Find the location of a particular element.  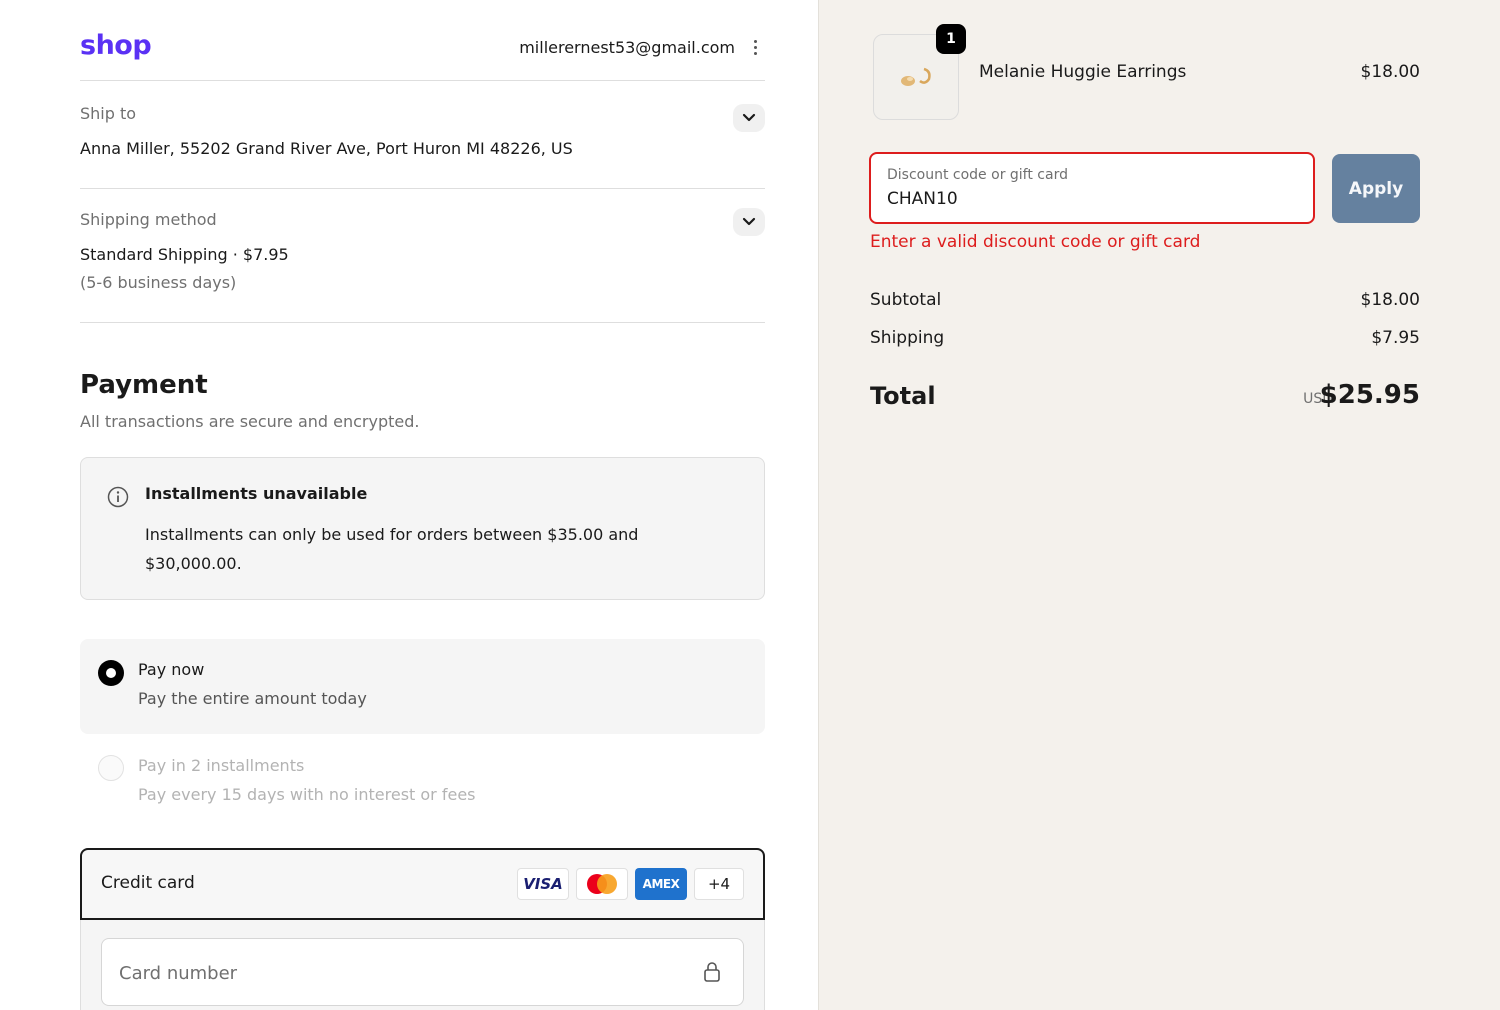

more-brands-badge: +4 is located at coordinates (719, 884).